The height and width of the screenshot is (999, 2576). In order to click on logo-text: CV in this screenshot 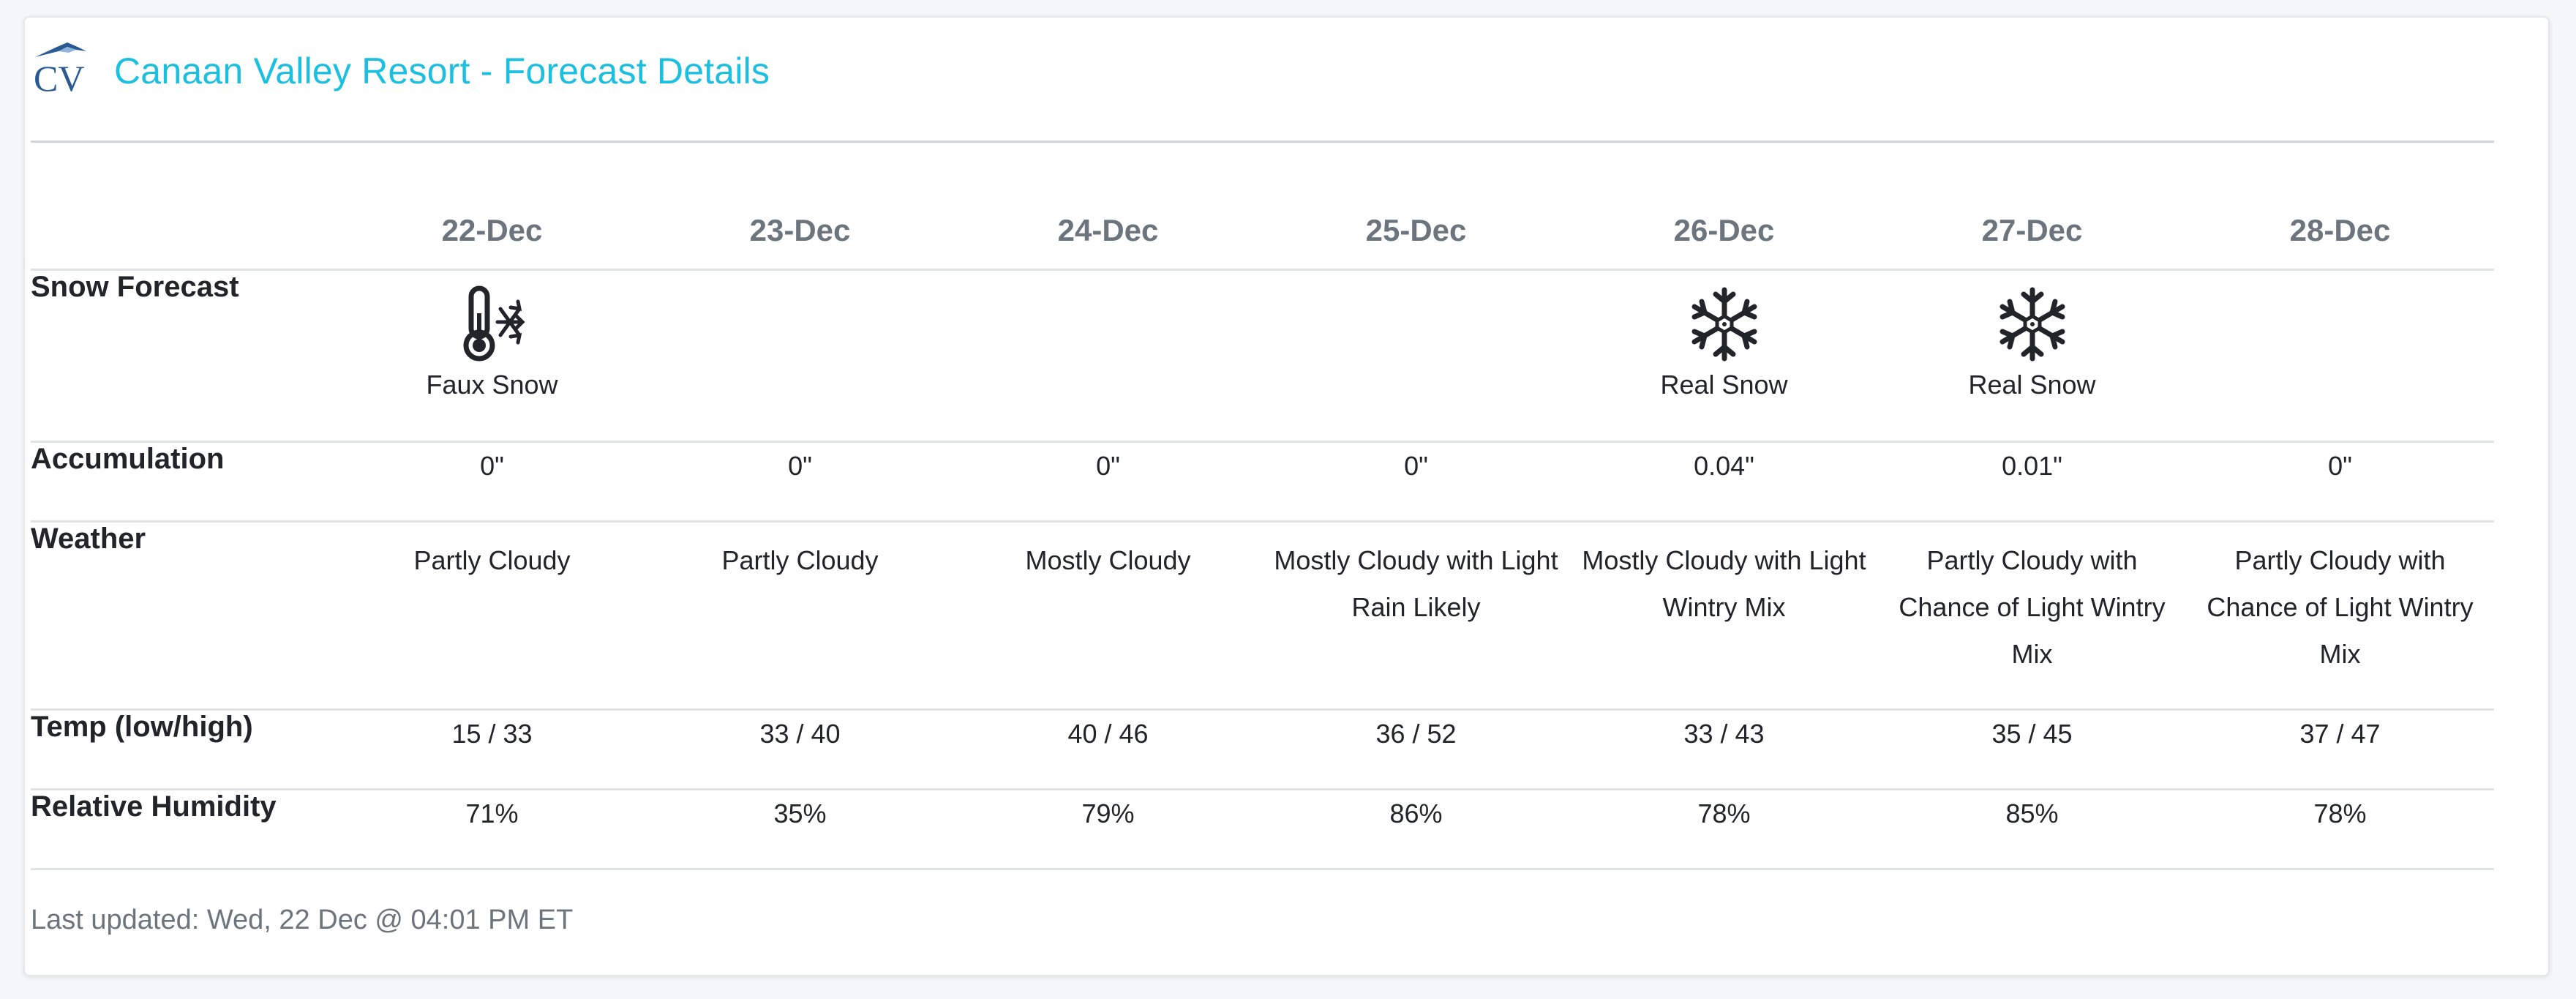, I will do `click(59, 78)`.